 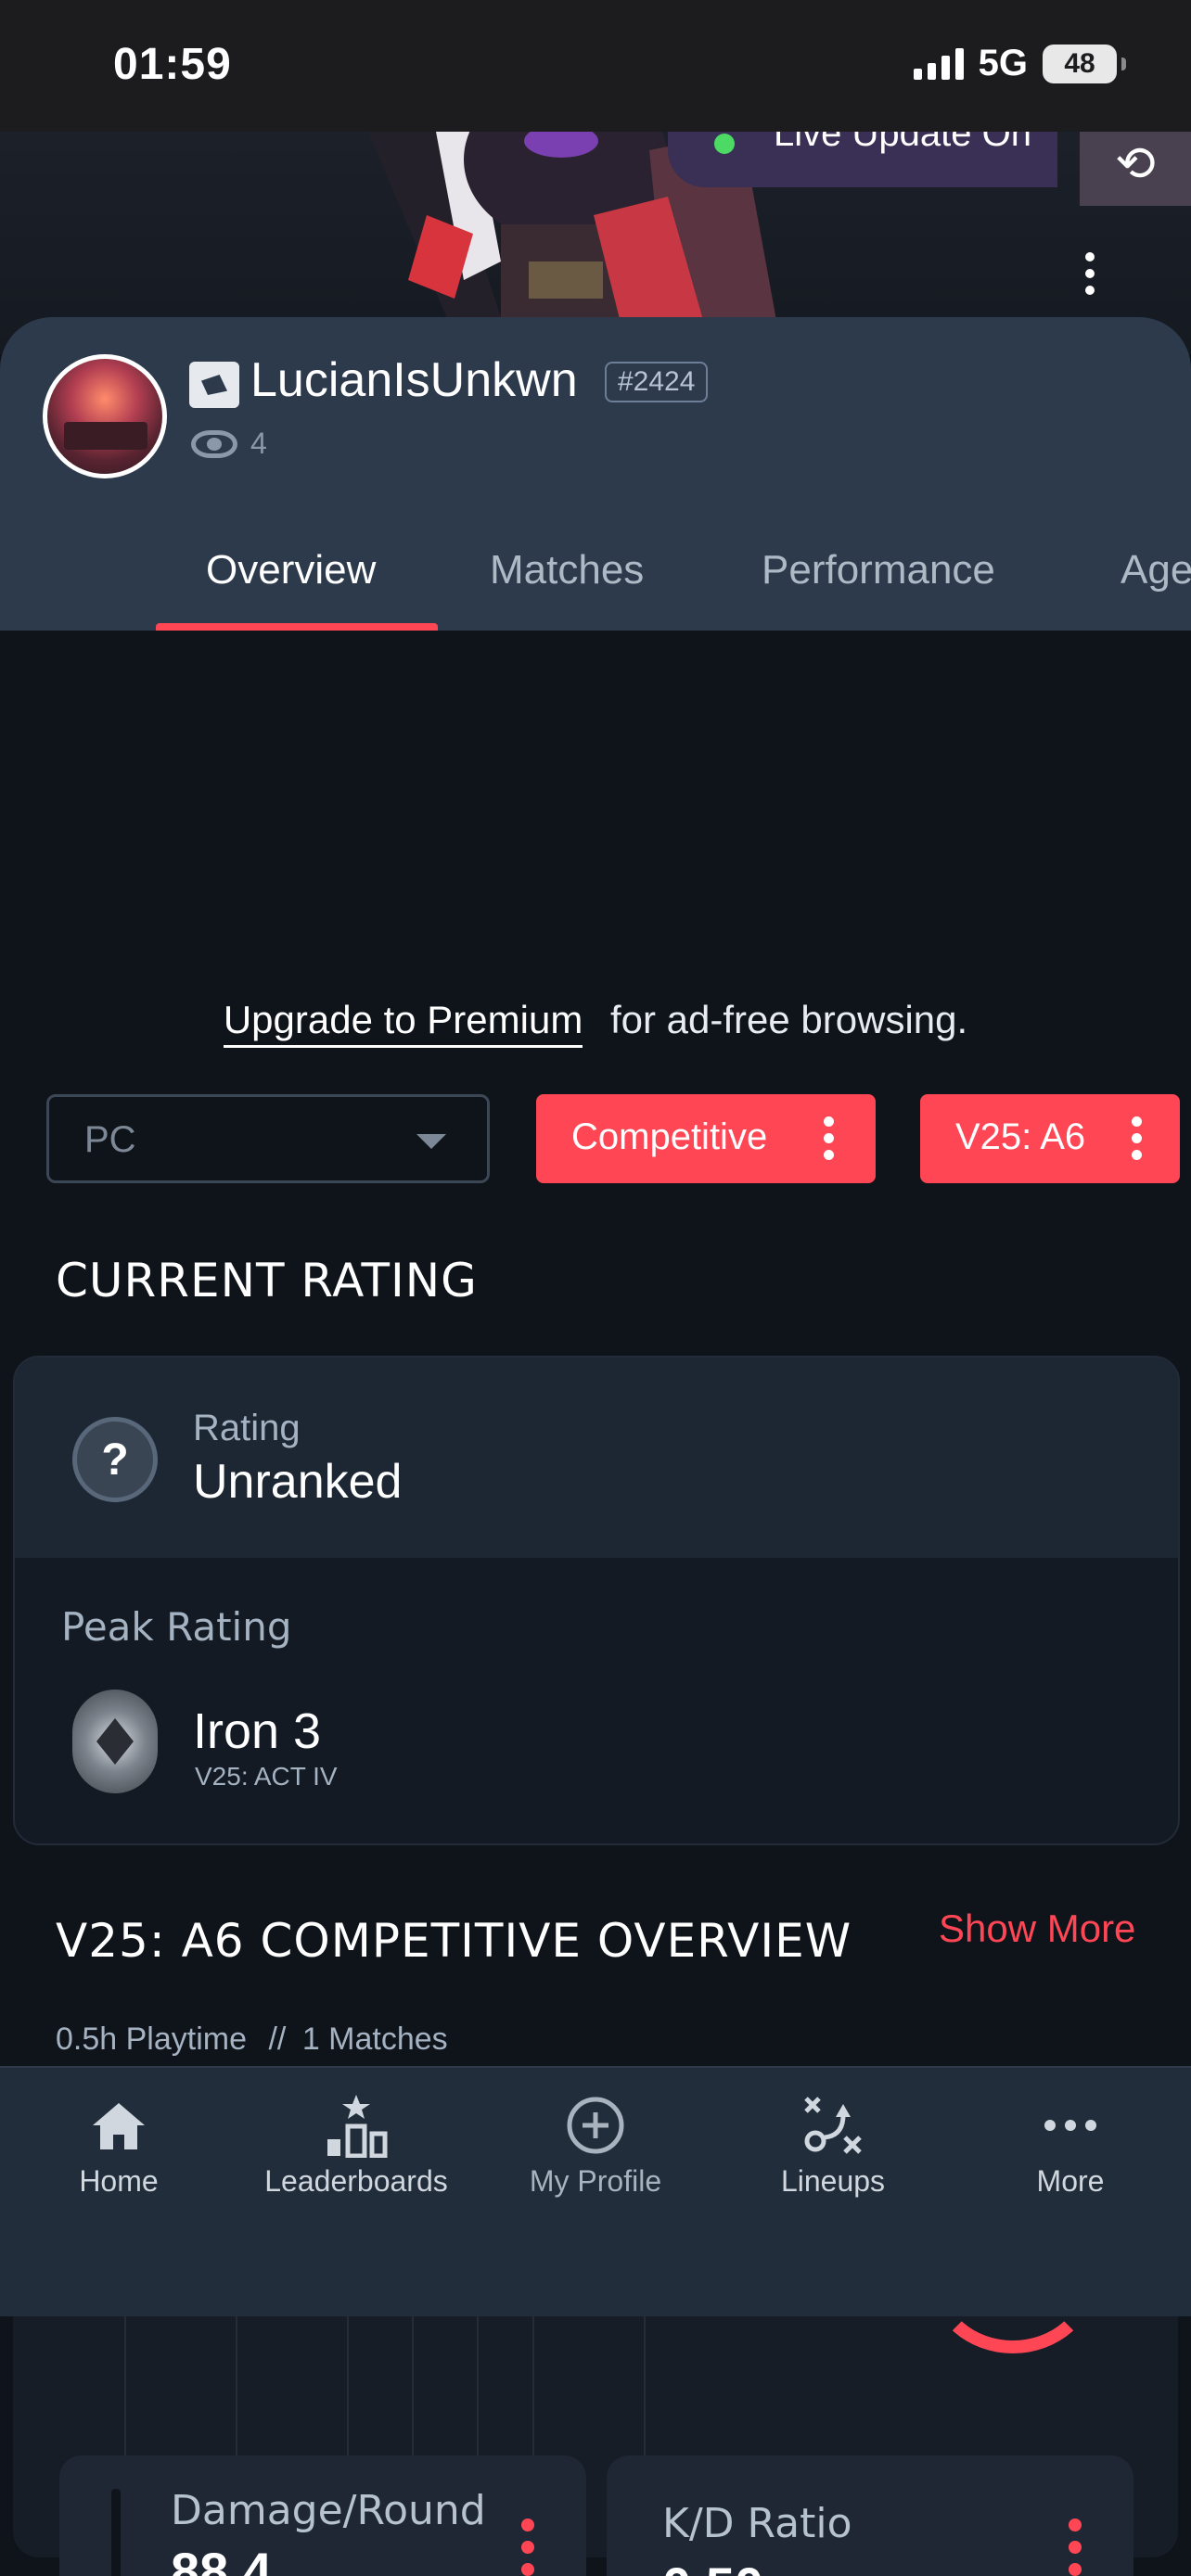 I want to click on peak-rank: Iron 3, so click(x=257, y=1731).